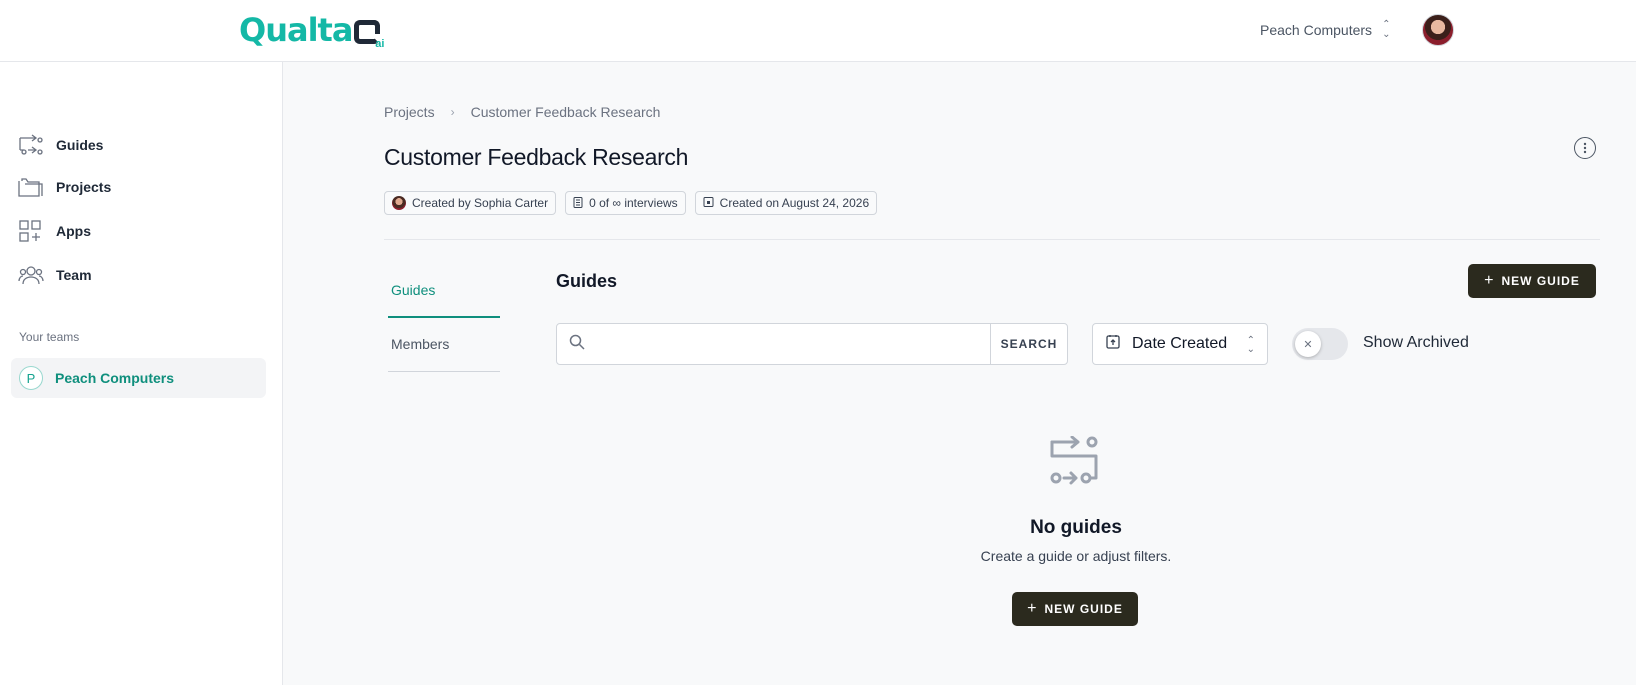 The image size is (1636, 685). I want to click on sidebar-item-team: Team, so click(55, 275).